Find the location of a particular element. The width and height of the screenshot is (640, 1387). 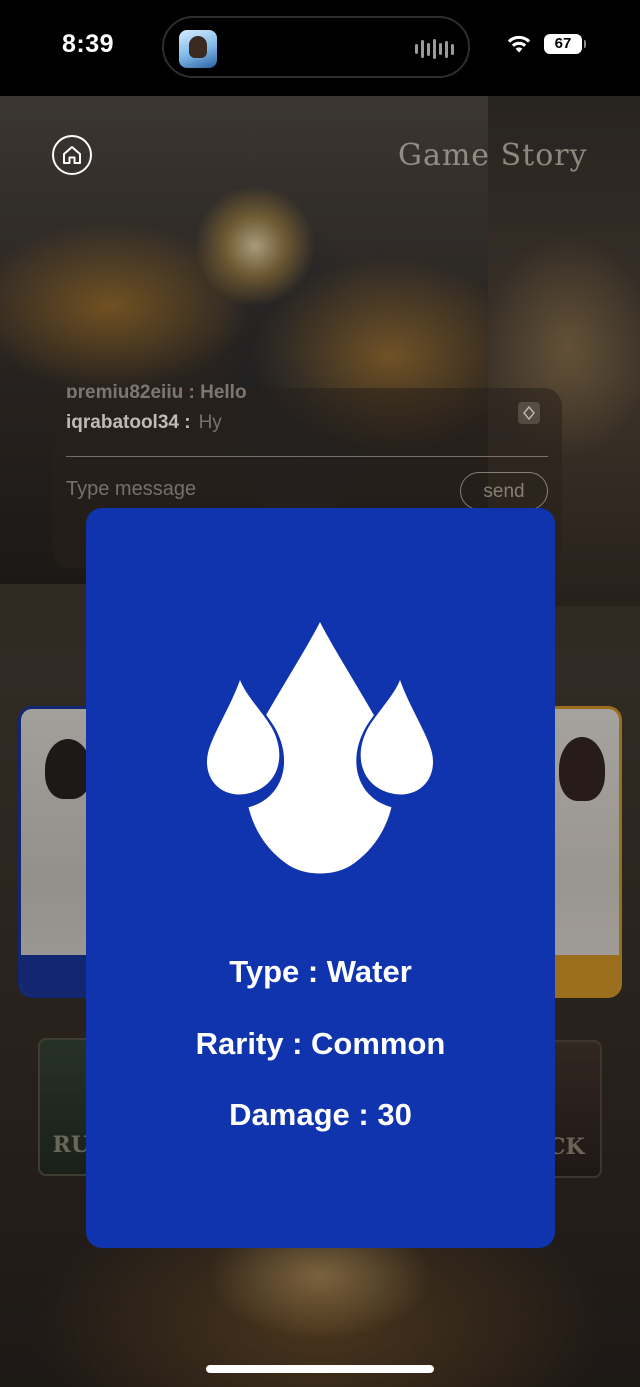

home-icon is located at coordinates (72, 155).